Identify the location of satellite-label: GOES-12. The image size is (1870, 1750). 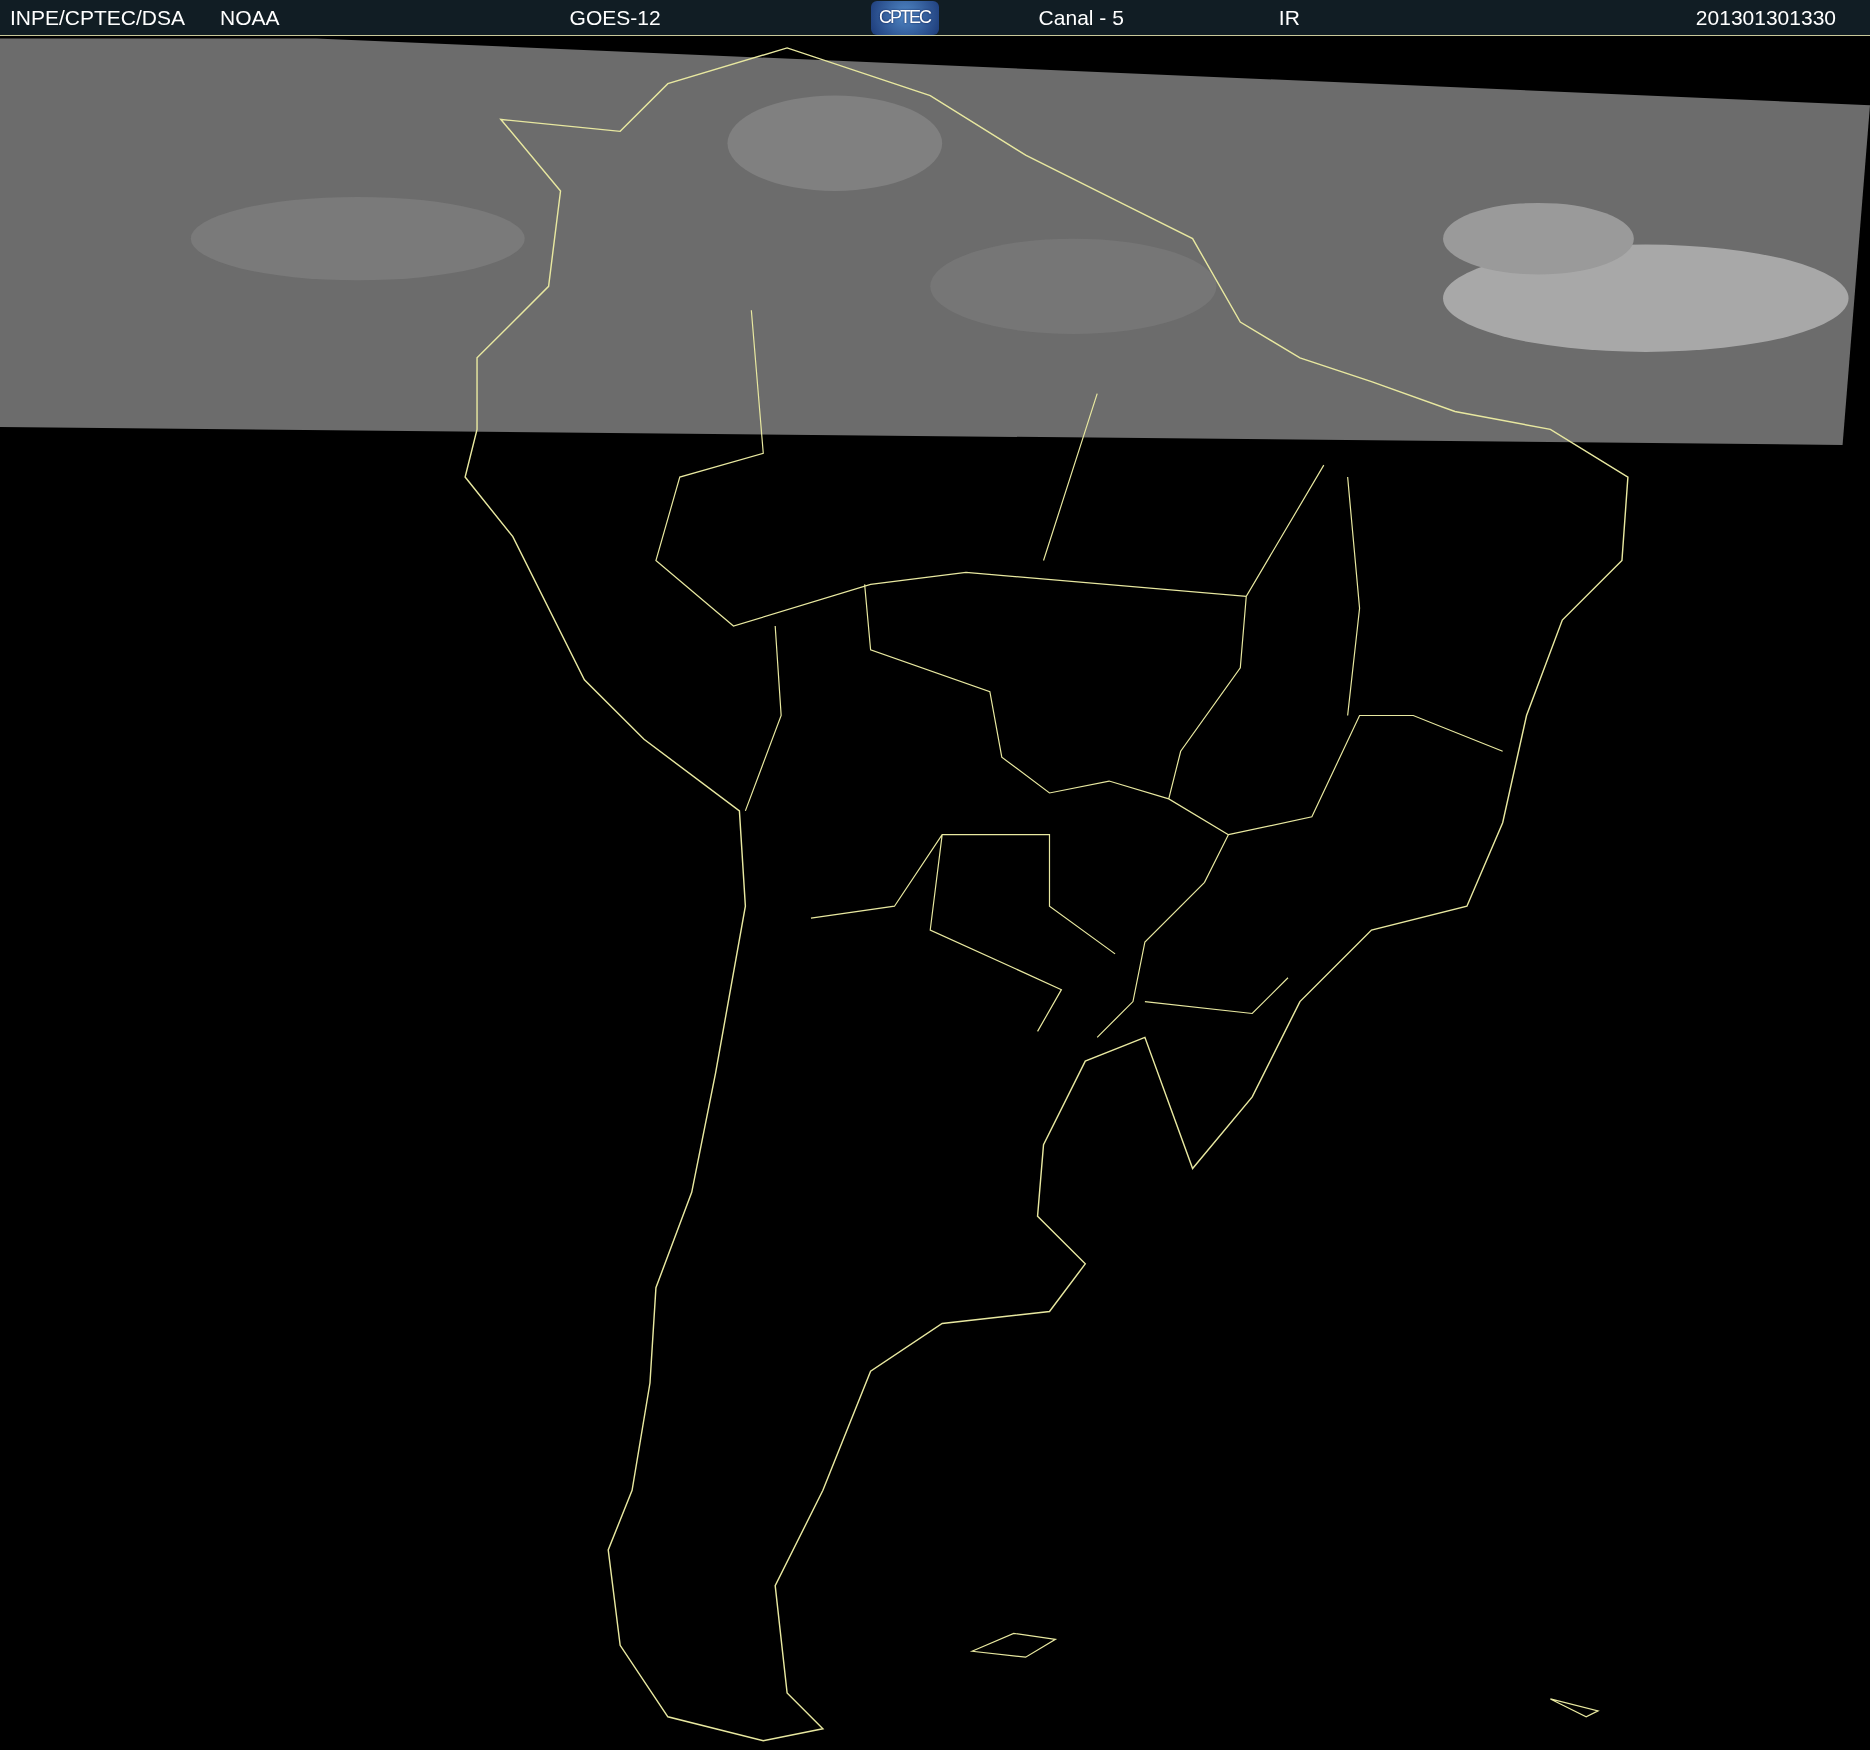
(615, 17).